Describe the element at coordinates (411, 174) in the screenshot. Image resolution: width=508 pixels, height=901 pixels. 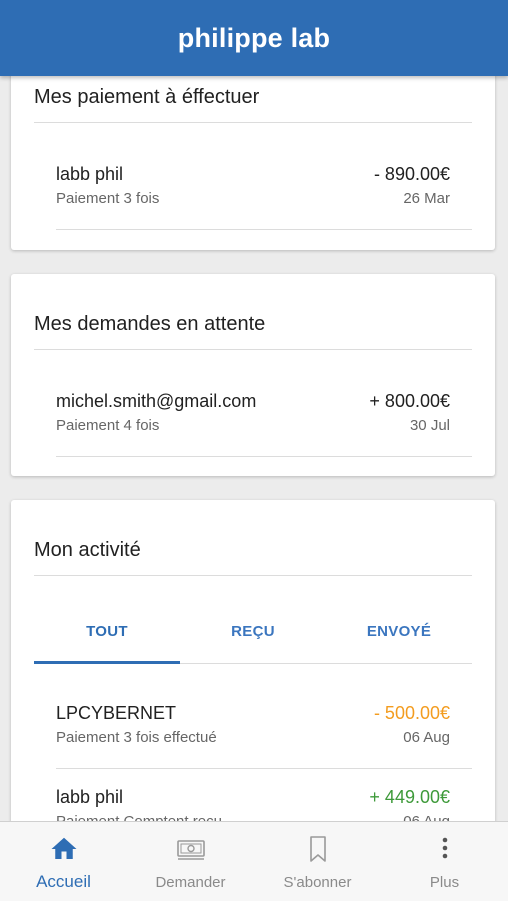
I see `payment-amount: - 890.00€` at that location.